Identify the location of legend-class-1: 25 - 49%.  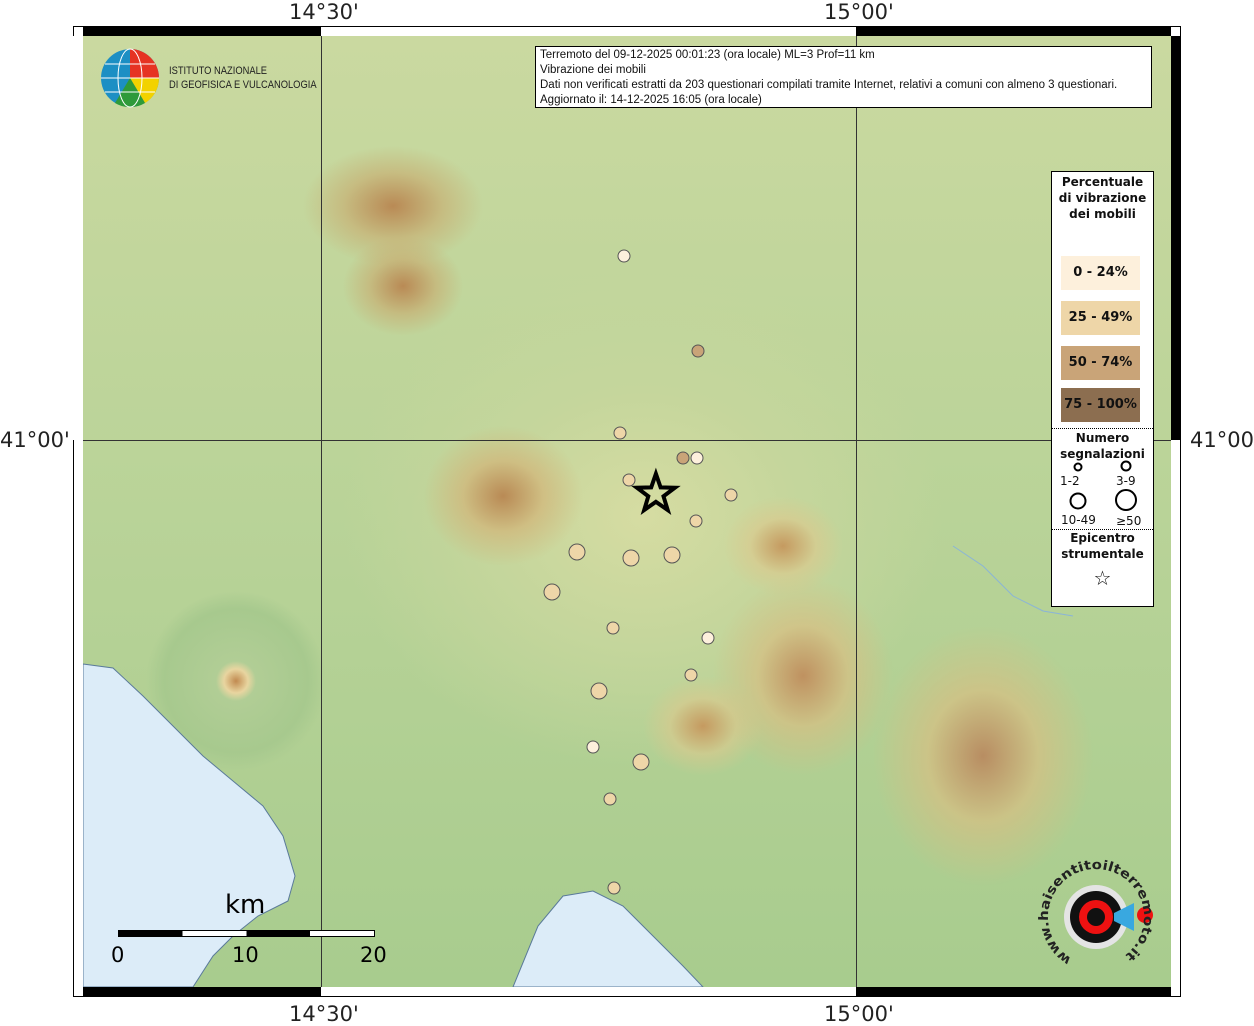
(1100, 318).